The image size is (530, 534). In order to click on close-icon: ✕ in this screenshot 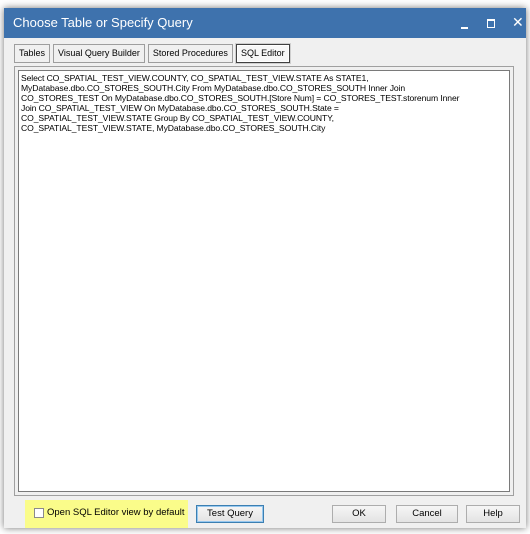, I will do `click(517, 23)`.